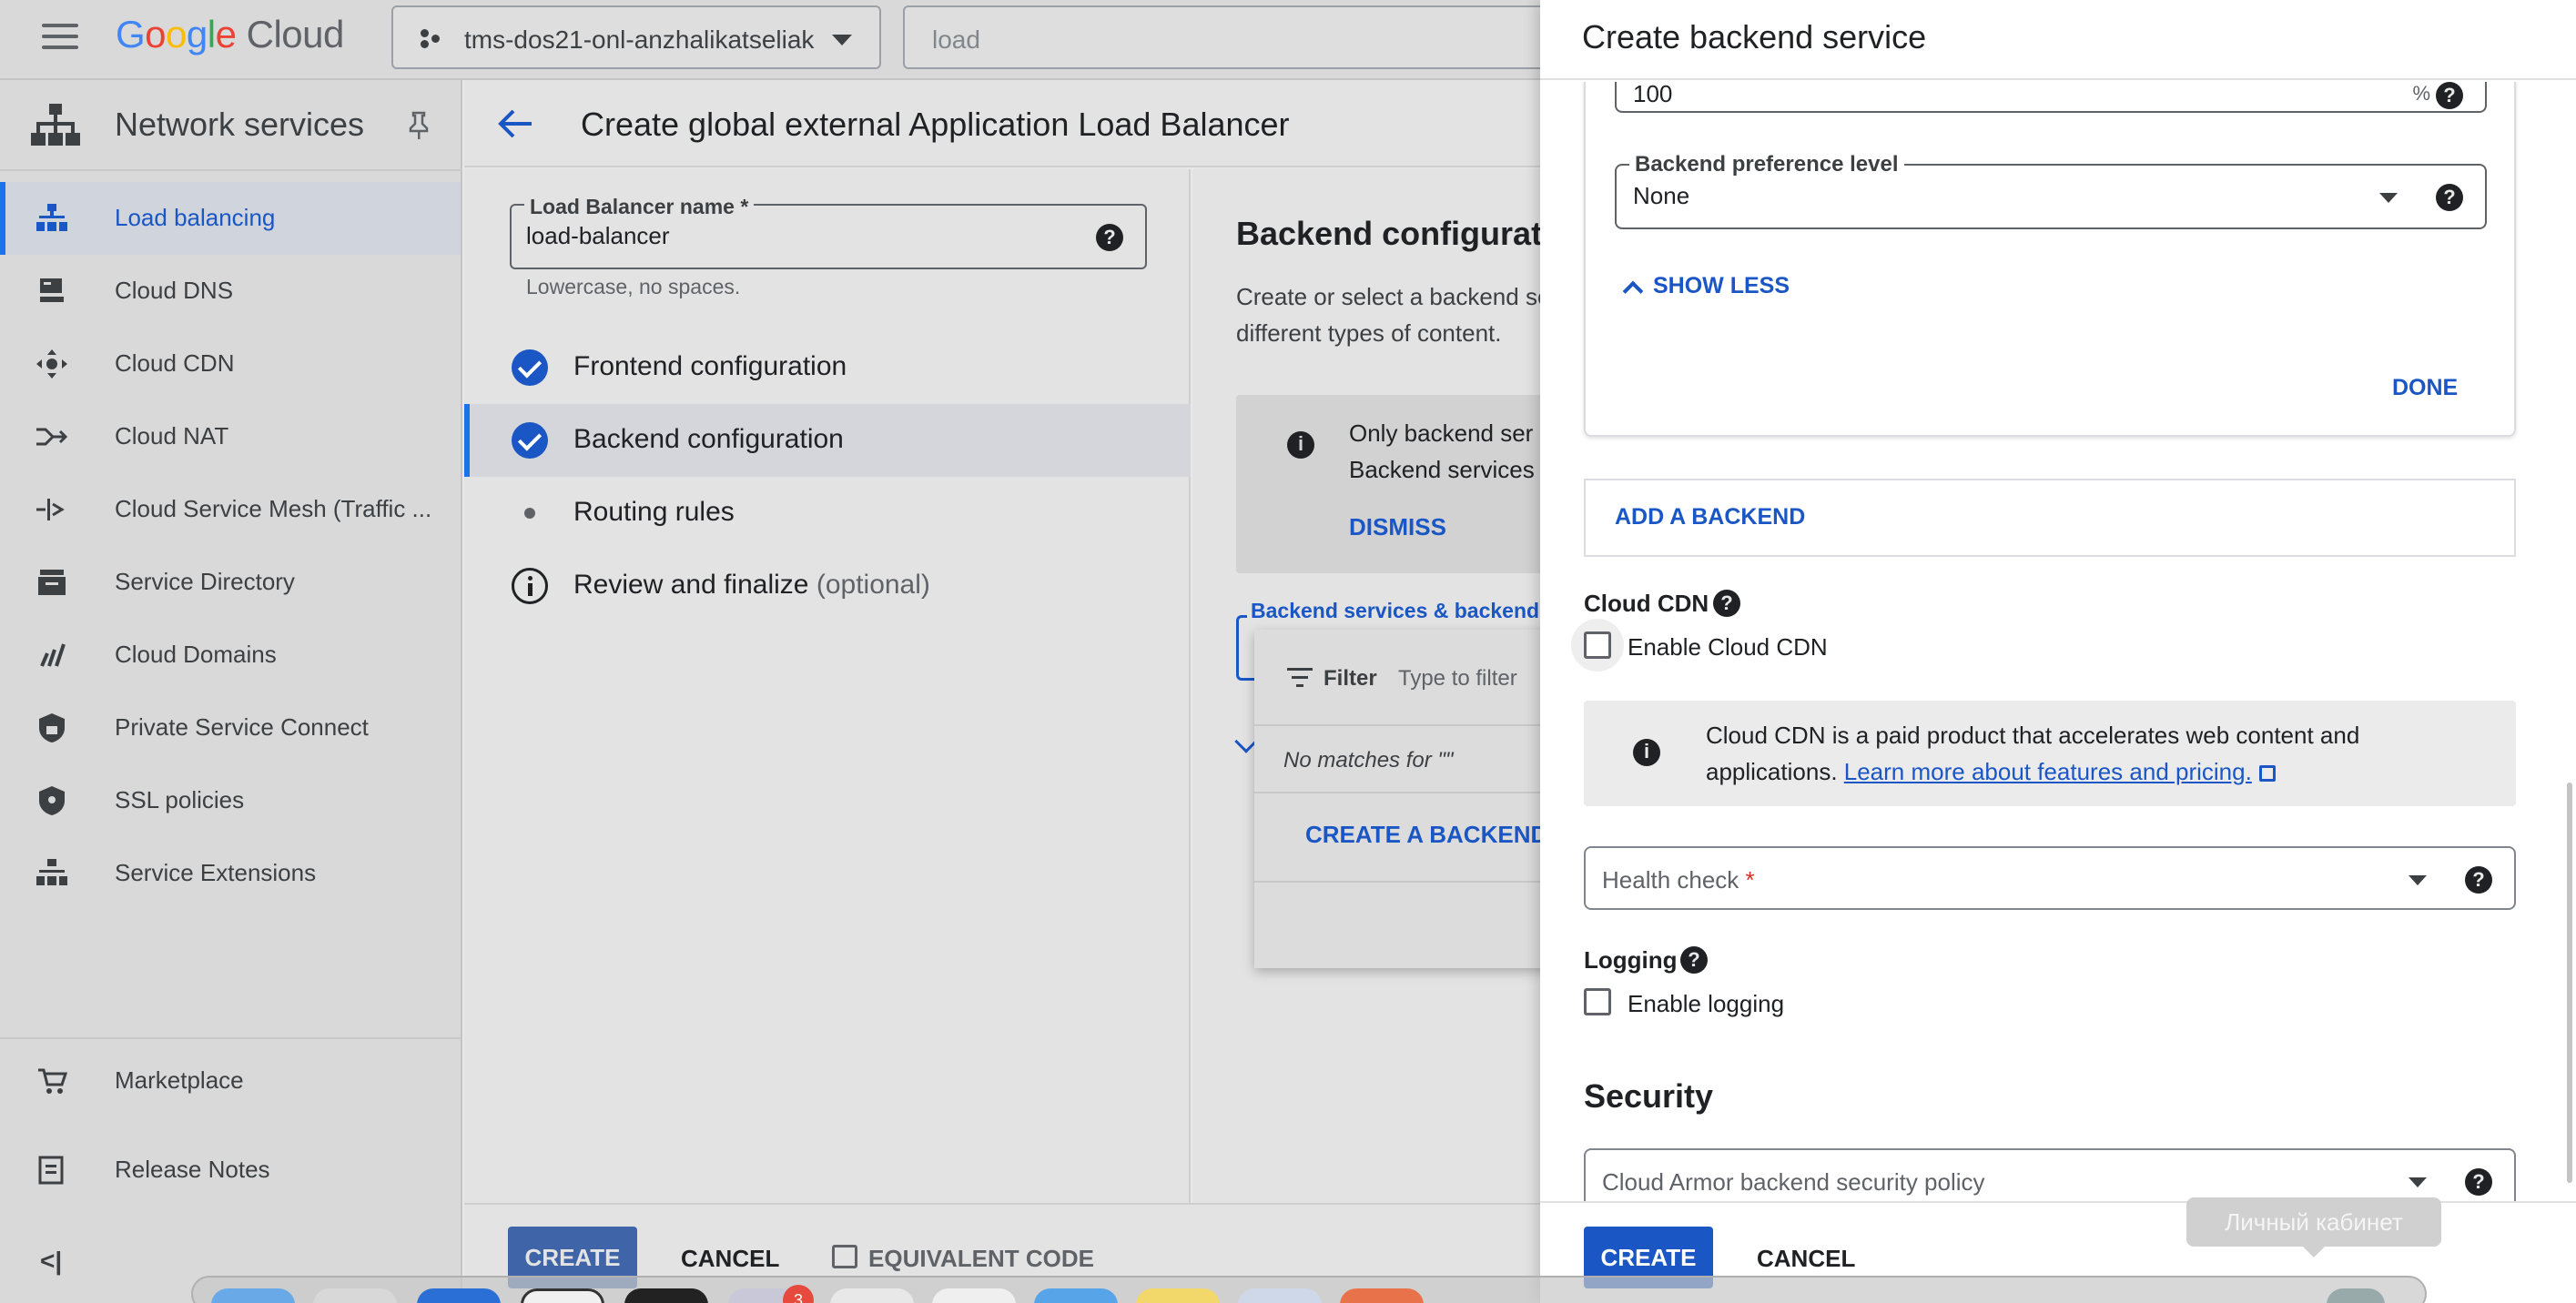  I want to click on enable-logging-checkbox, so click(1597, 1001).